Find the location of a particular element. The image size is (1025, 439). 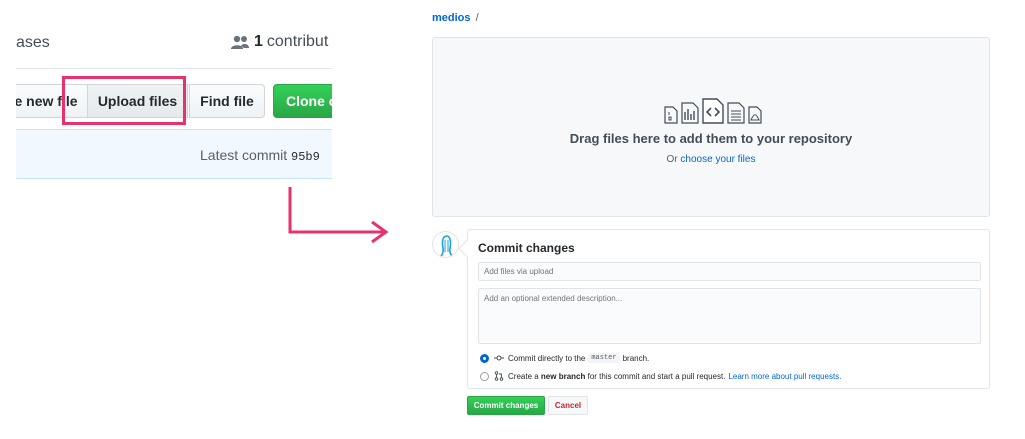

commit-new-bold: new branch is located at coordinates (563, 376).